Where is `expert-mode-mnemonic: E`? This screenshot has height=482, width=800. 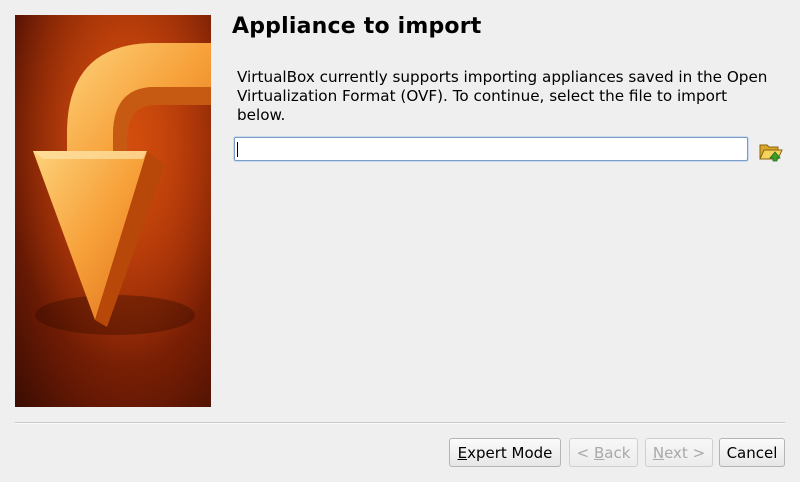 expert-mode-mnemonic: E is located at coordinates (462, 452).